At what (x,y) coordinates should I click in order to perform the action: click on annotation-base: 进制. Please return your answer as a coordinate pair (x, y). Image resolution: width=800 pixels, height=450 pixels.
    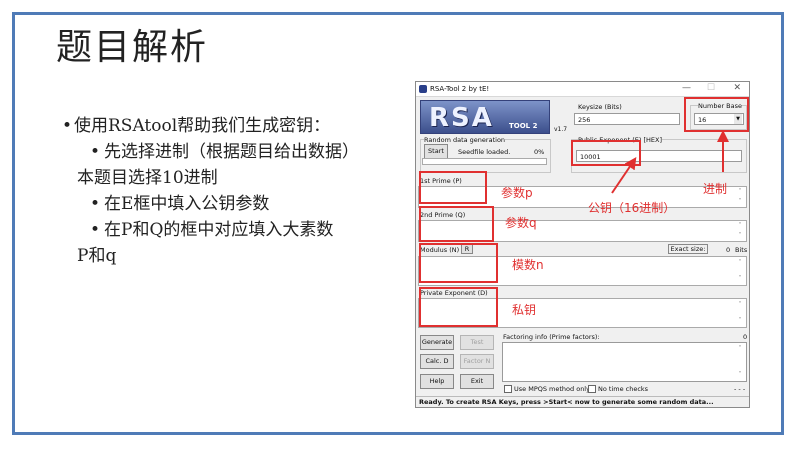
    Looking at the image, I should click on (715, 189).